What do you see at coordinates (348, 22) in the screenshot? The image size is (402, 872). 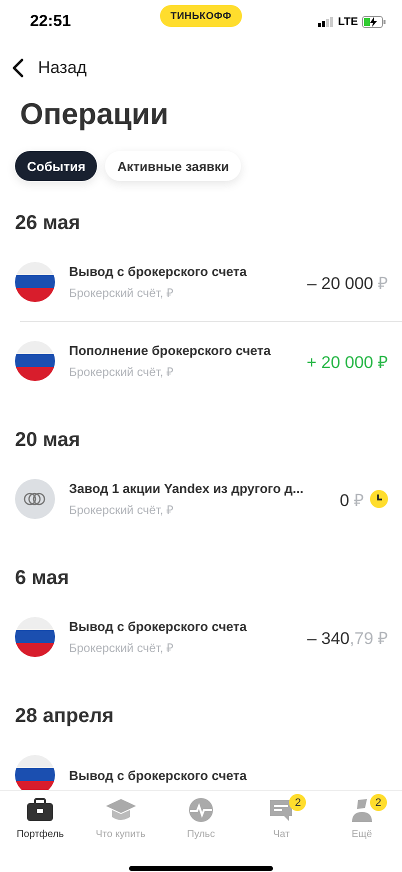 I see `network-label: LTE` at bounding box center [348, 22].